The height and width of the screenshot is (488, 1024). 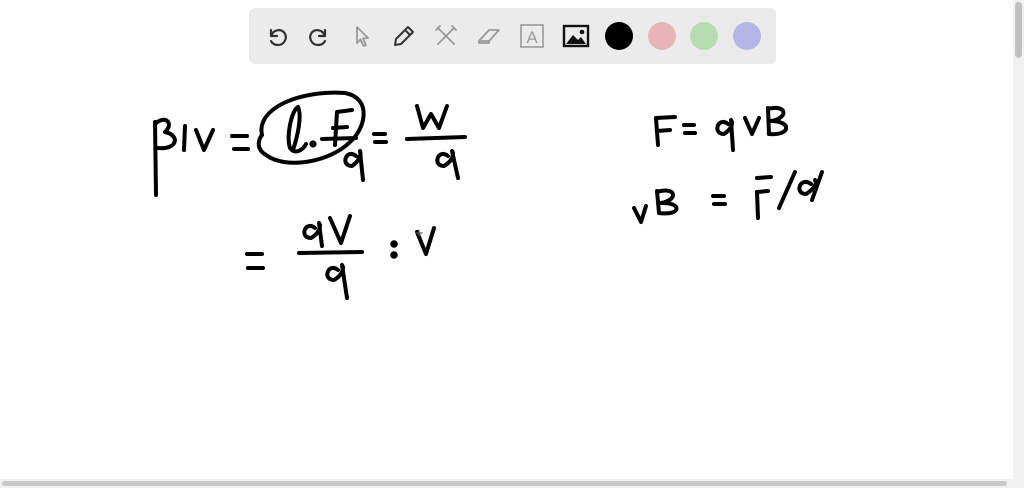 I want to click on tools-icon, so click(x=446, y=35).